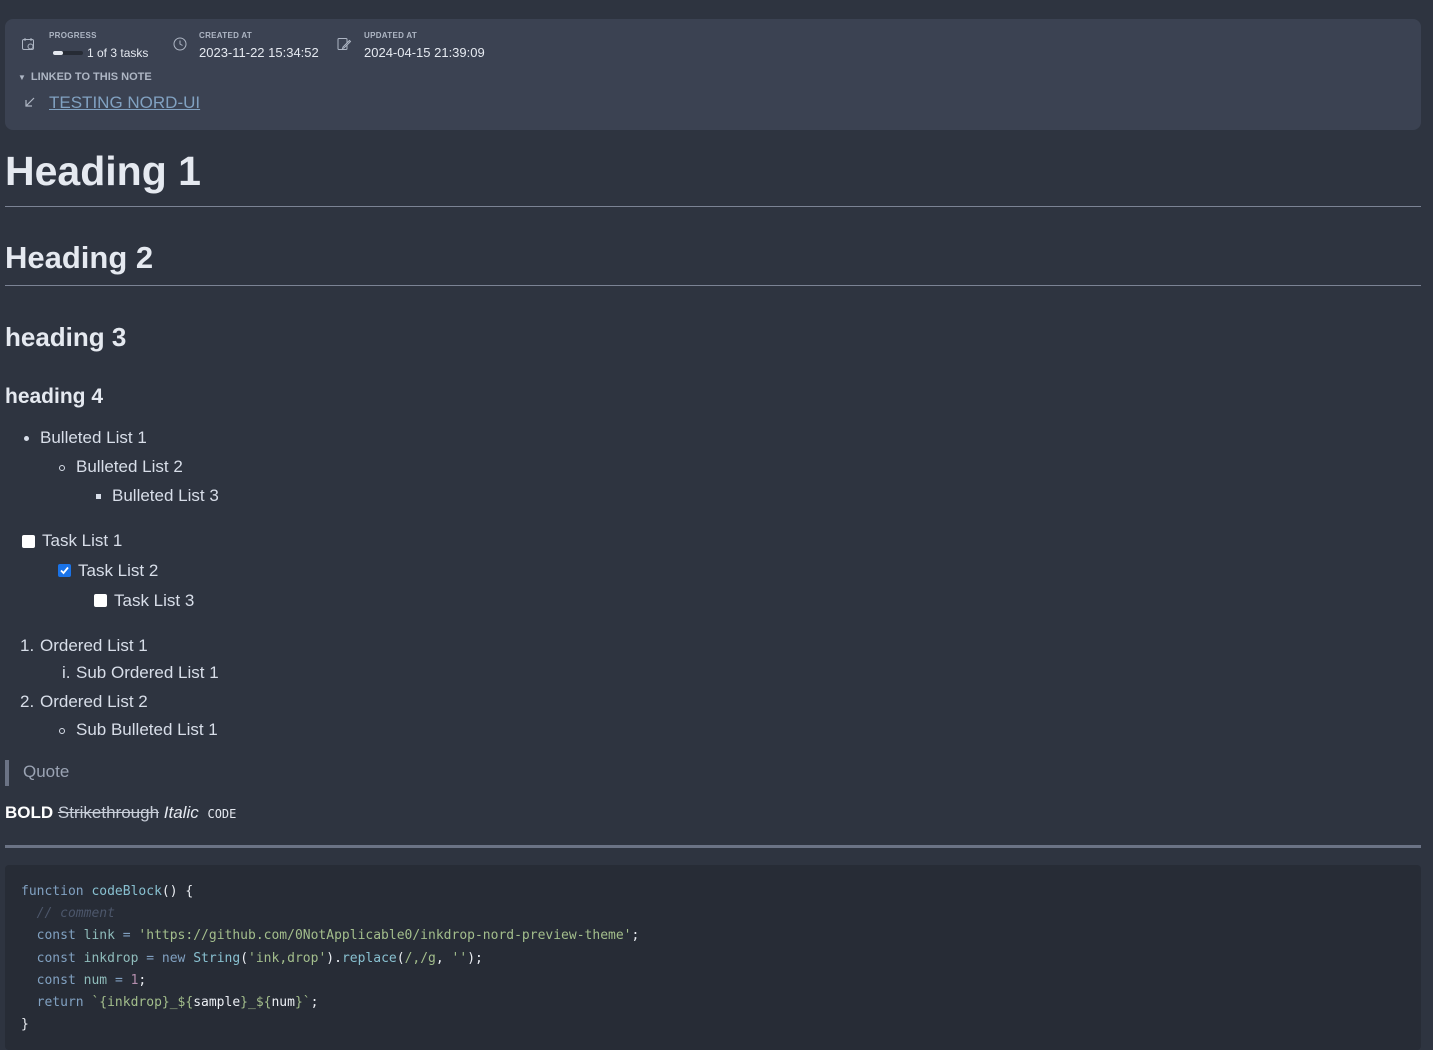 Image resolution: width=1433 pixels, height=1050 pixels. What do you see at coordinates (147, 672) in the screenshot?
I see `sub-ordered-list-item-1: Sub Ordered List 1` at bounding box center [147, 672].